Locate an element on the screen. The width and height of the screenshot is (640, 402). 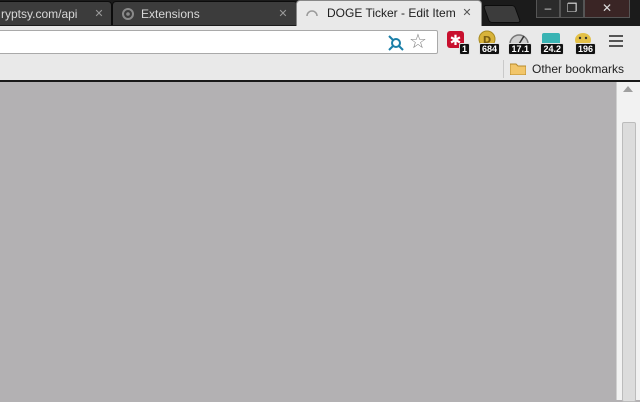
page-action-satellite-icon is located at coordinates (396, 43).